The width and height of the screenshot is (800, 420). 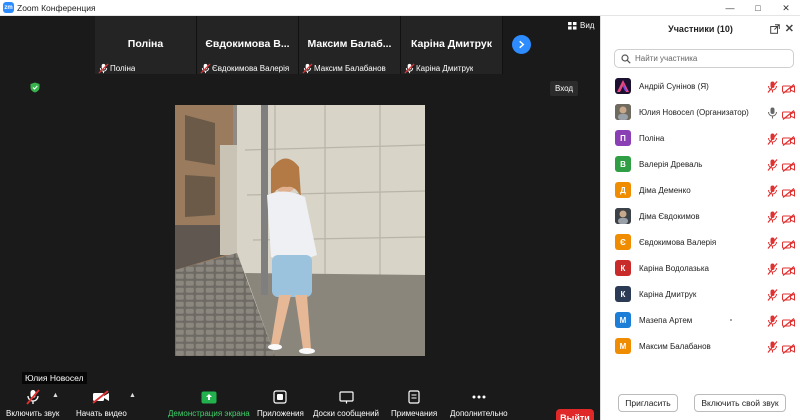 What do you see at coordinates (346, 413) in the screenshot?
I see `whiteboards-label: Доски сообщений` at bounding box center [346, 413].